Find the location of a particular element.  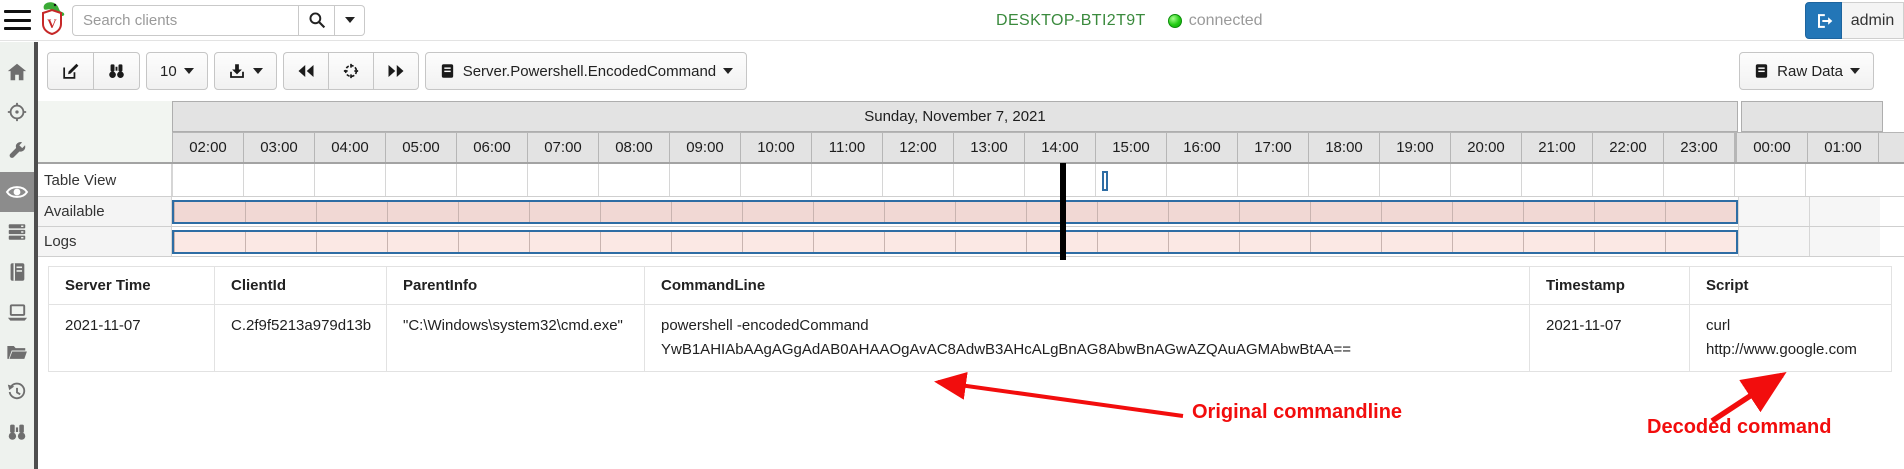

hour-cell: 00:00 is located at coordinates (1771, 147).